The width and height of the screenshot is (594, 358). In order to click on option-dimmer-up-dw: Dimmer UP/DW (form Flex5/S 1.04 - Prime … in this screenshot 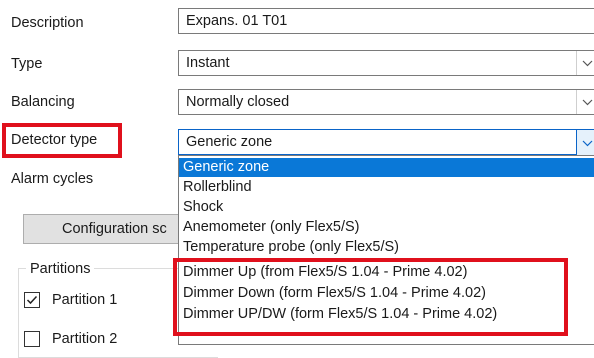, I will do `click(386, 314)`.